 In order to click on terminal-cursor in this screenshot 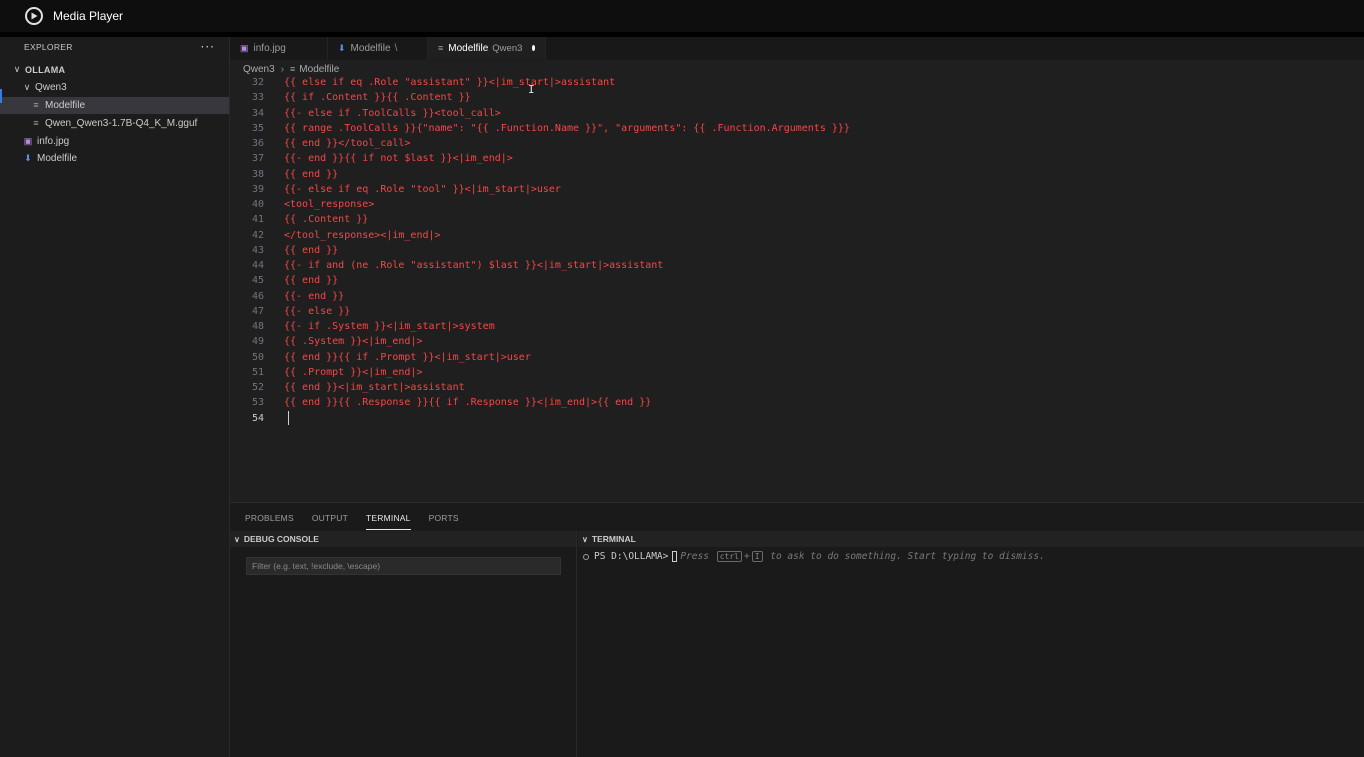, I will do `click(675, 556)`.